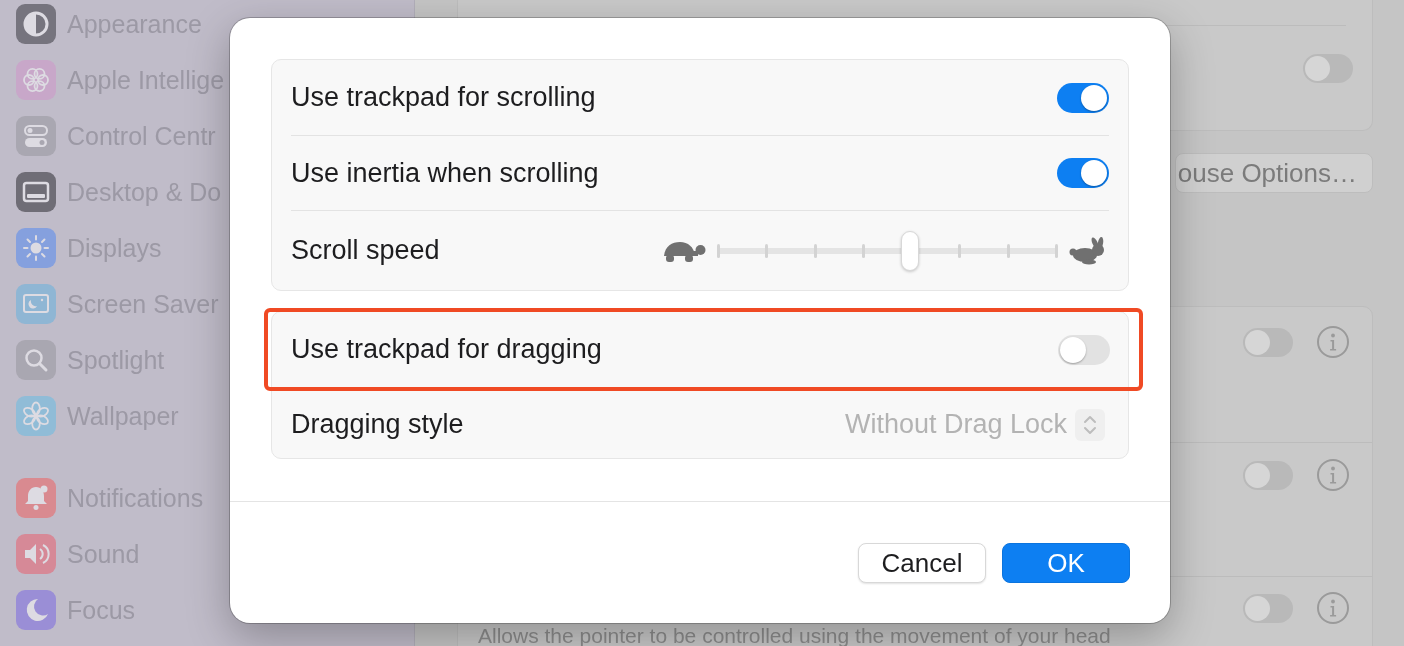 The image size is (1404, 646). Describe the element at coordinates (365, 250) in the screenshot. I see `setting-label: Scroll speed` at that location.